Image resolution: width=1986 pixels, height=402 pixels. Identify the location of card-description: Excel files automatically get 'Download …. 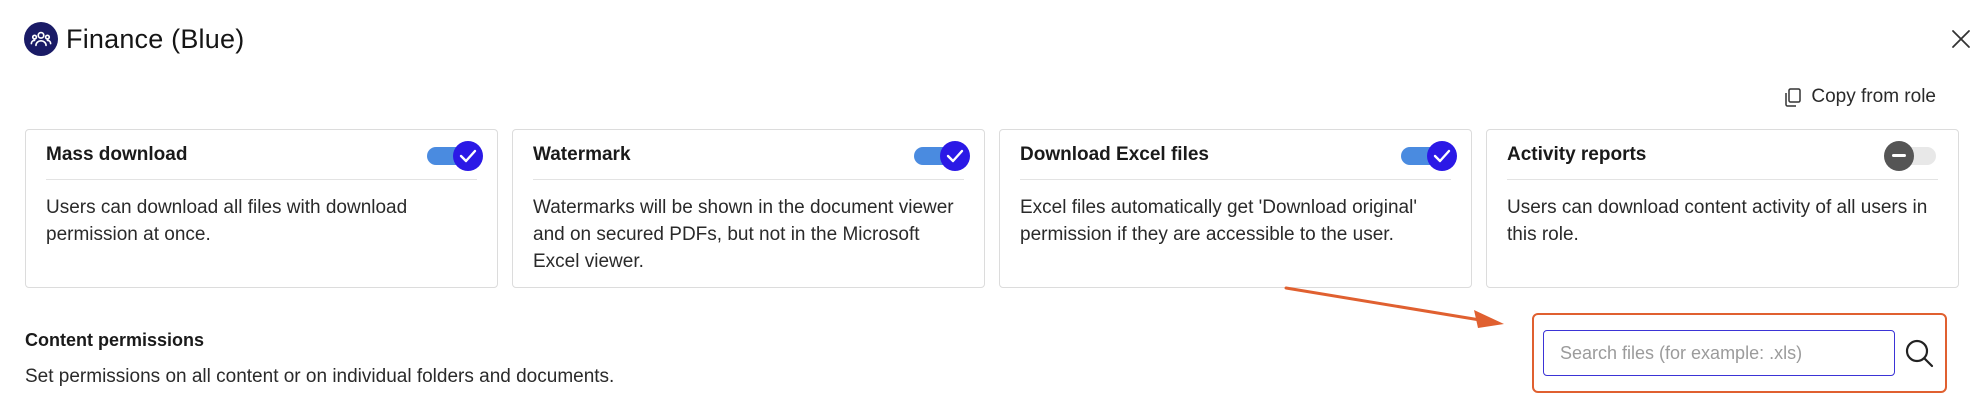
(1218, 221).